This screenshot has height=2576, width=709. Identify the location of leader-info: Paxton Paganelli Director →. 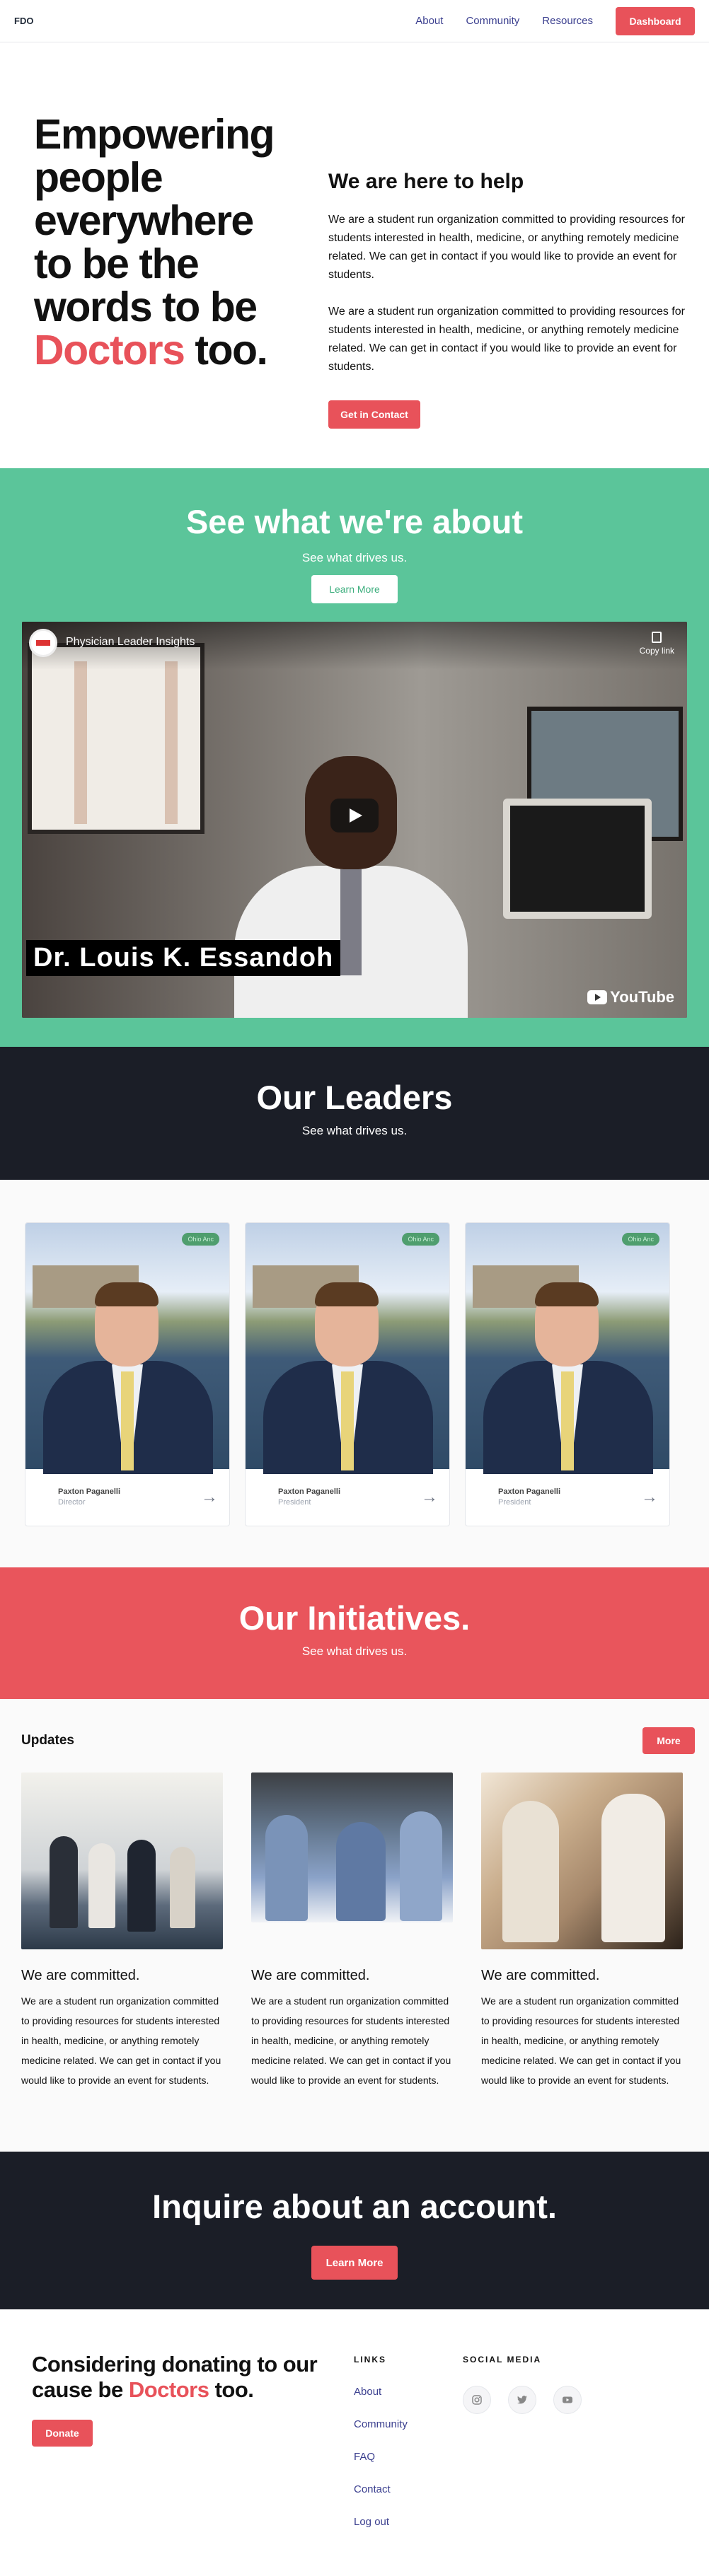
(127, 1488).